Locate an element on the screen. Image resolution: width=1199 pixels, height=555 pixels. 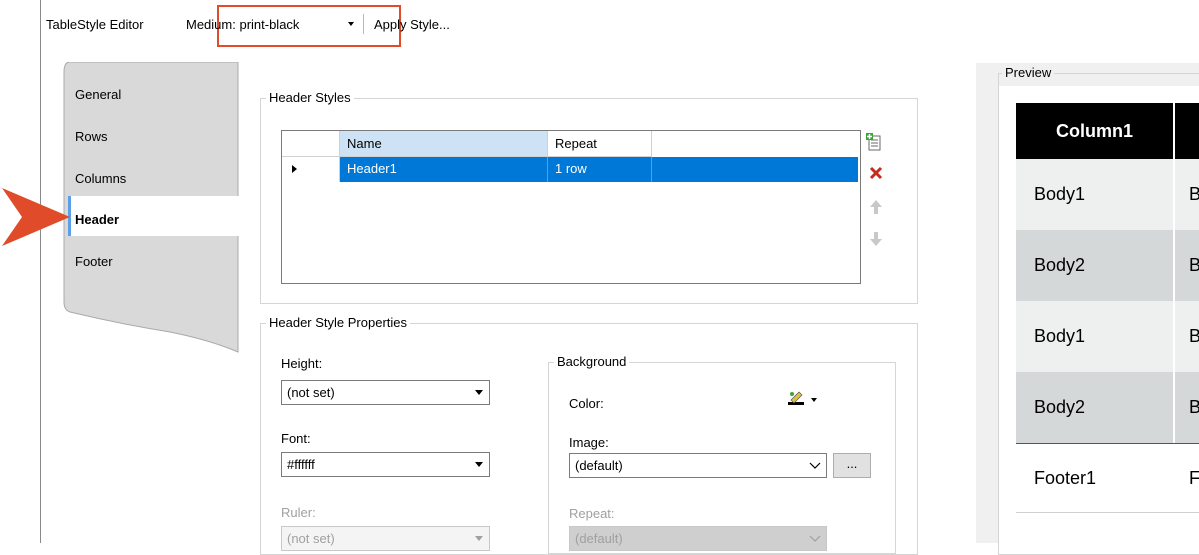
preview-body-row-3-col2: B is located at coordinates (1187, 336).